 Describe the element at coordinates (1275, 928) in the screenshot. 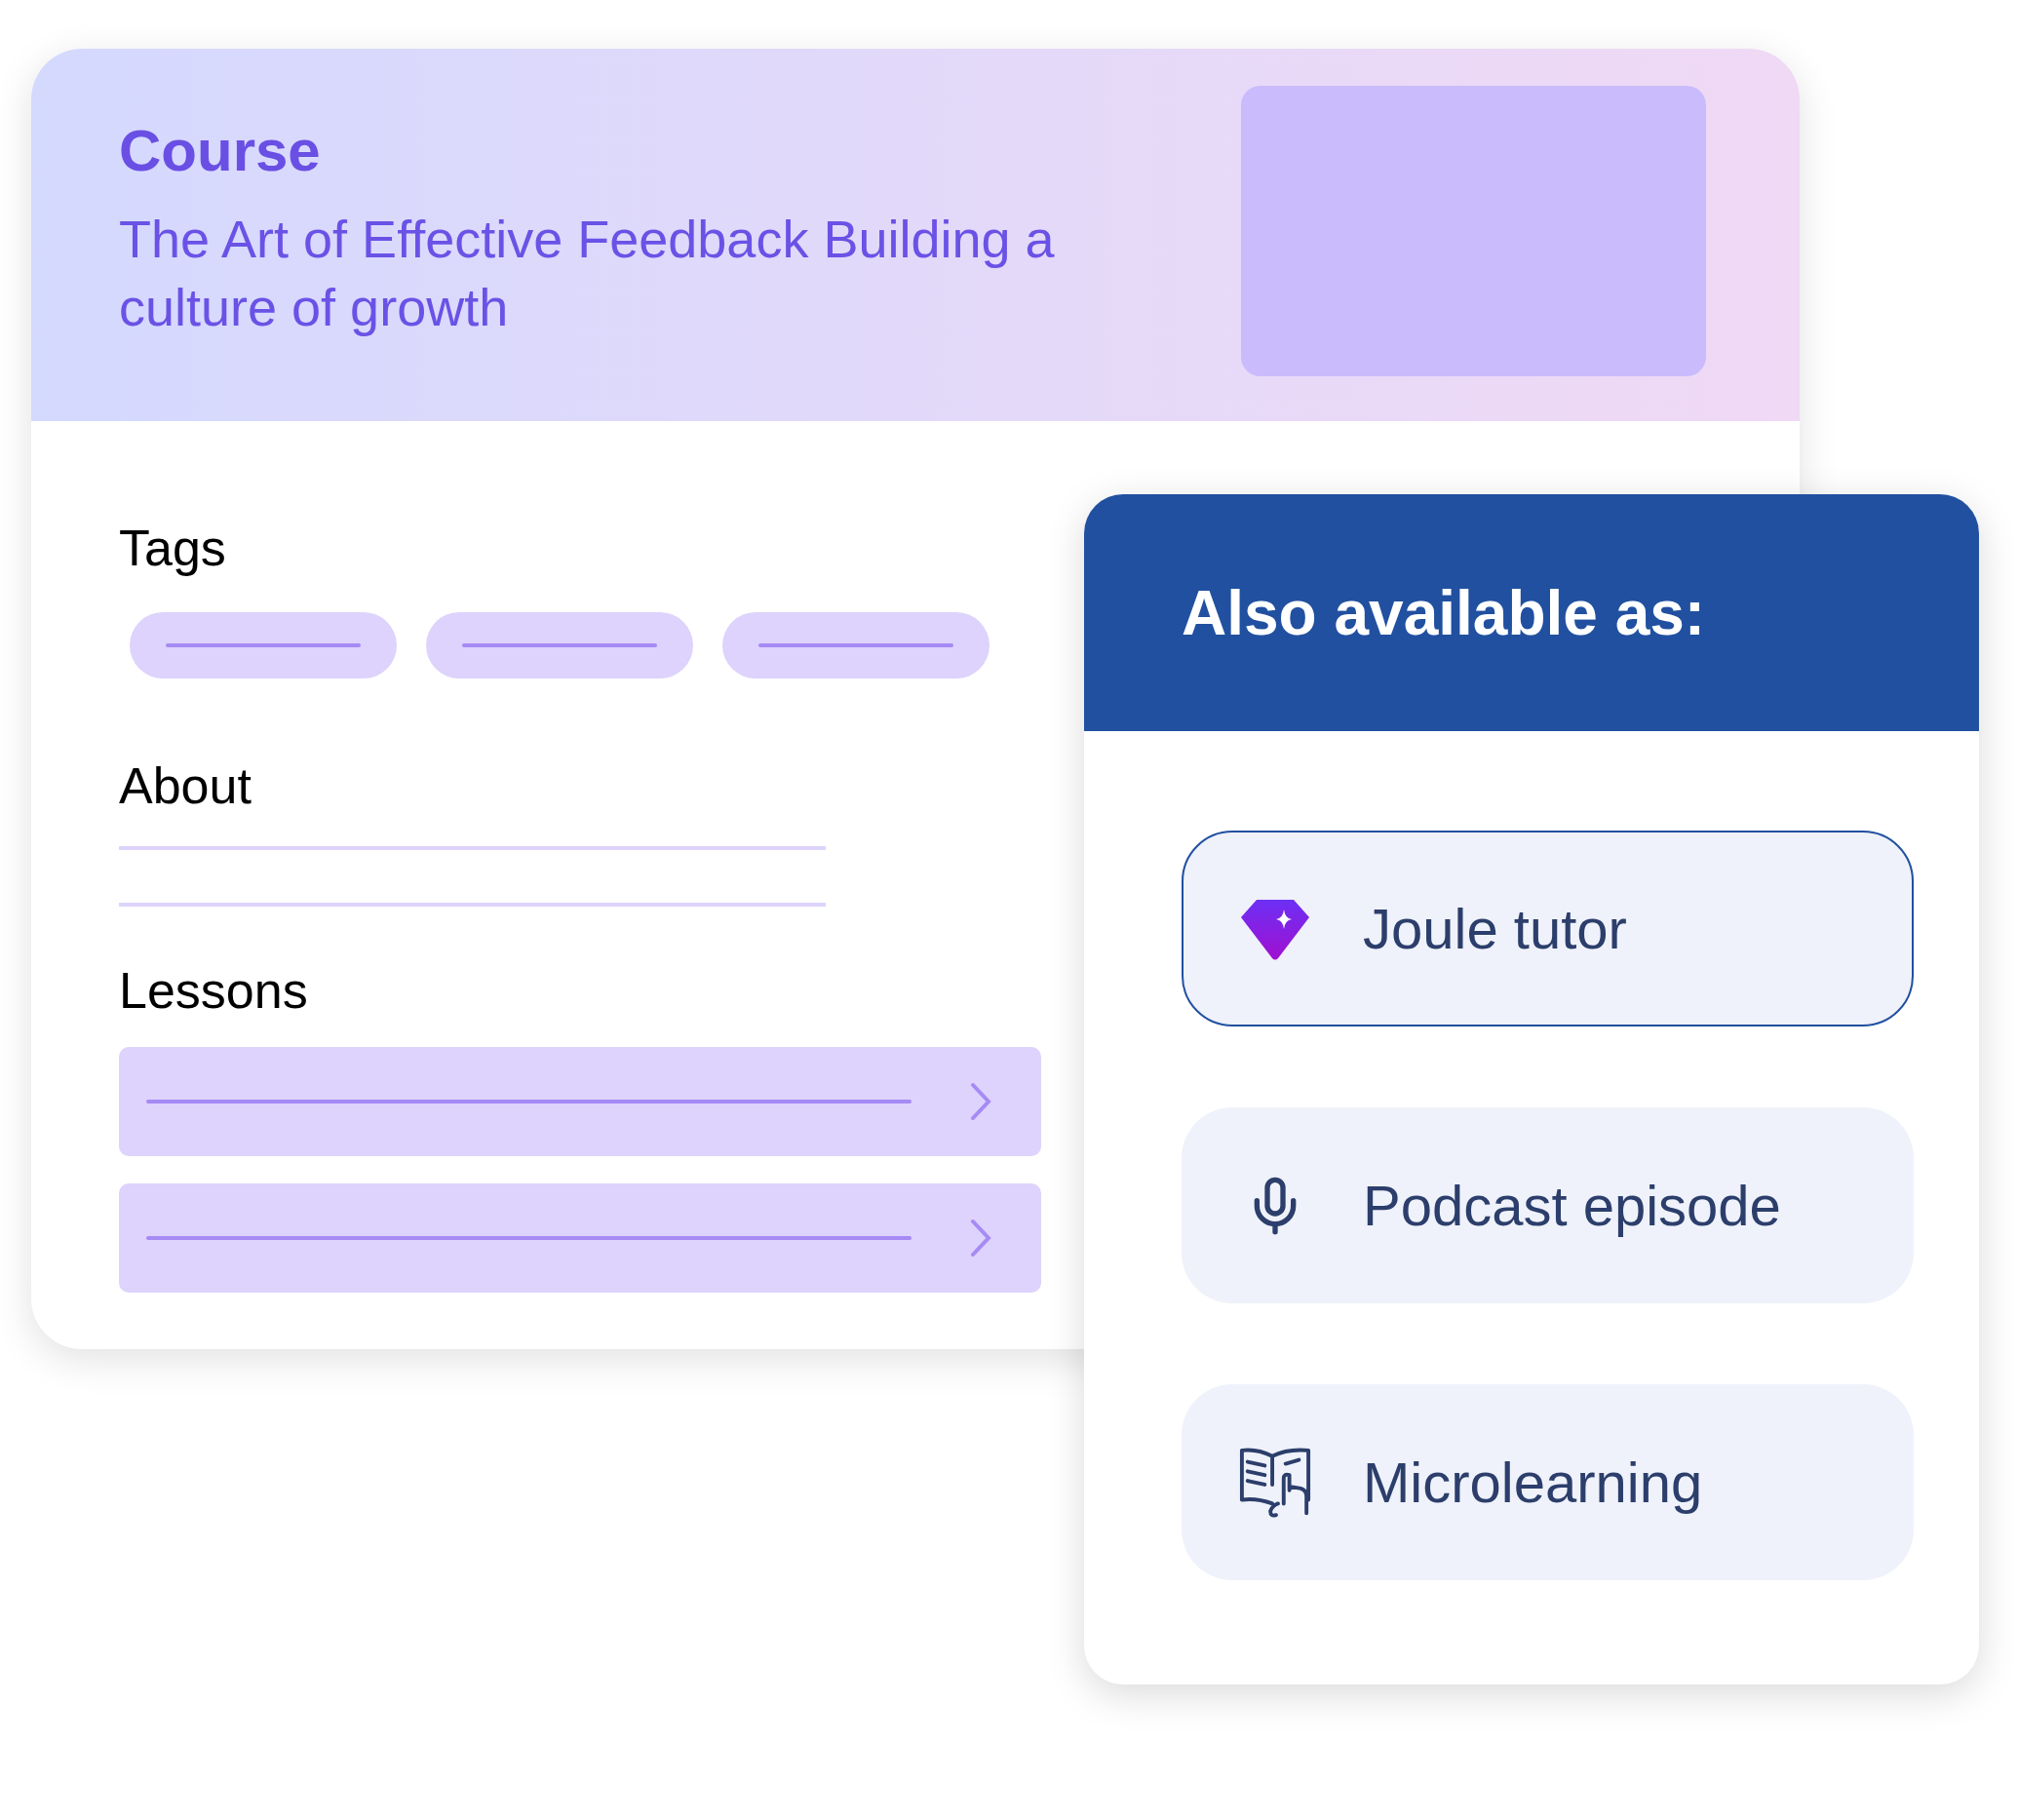

I see `gem-icon` at that location.